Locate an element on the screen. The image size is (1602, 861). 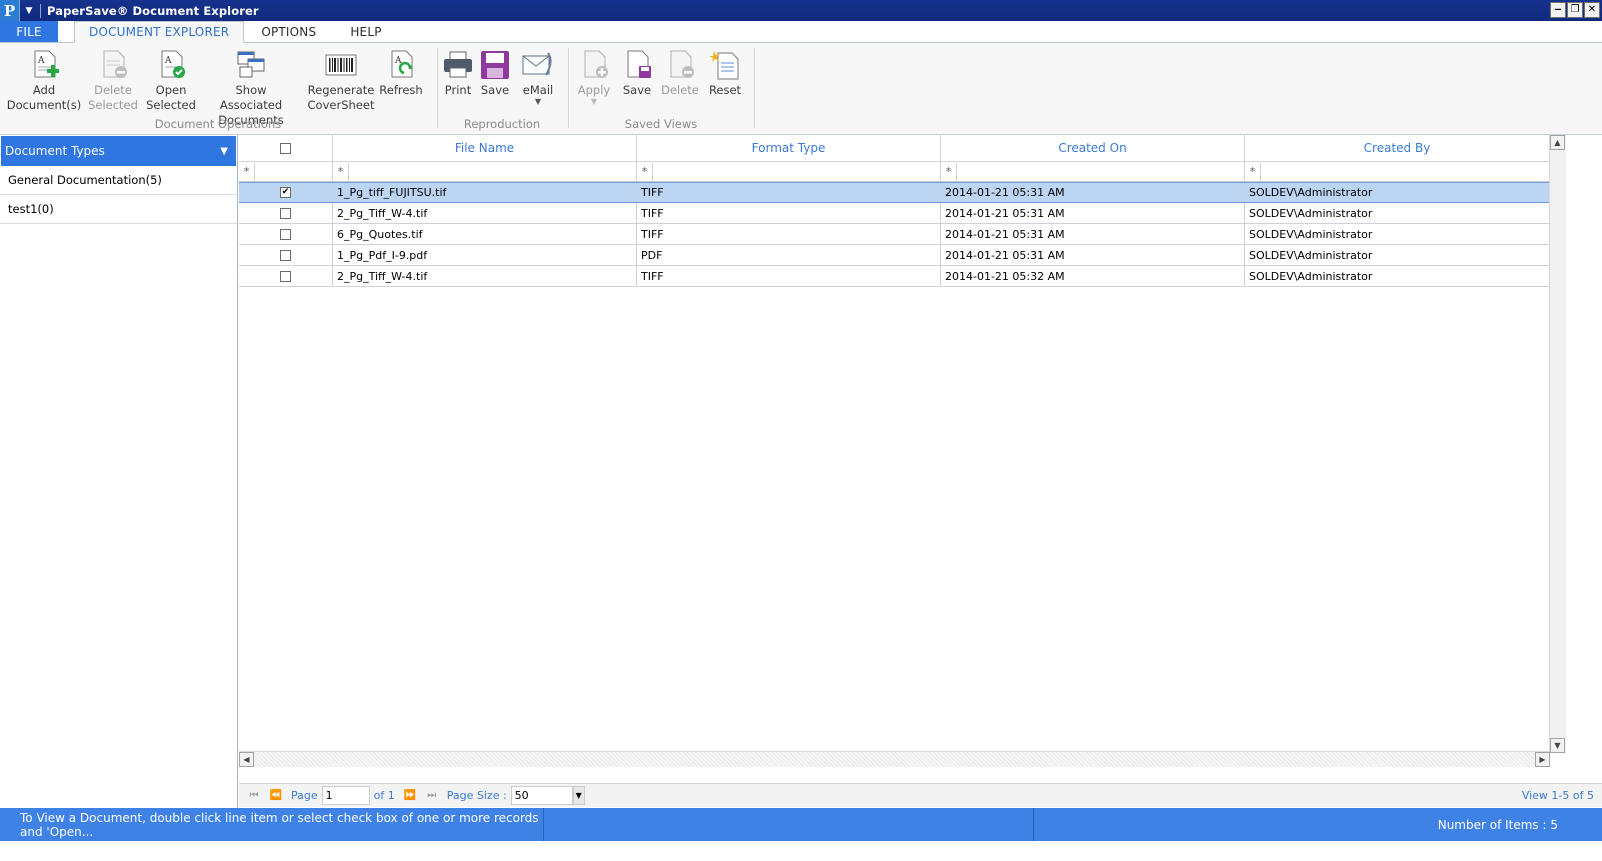
email-icon is located at coordinates (537, 64).